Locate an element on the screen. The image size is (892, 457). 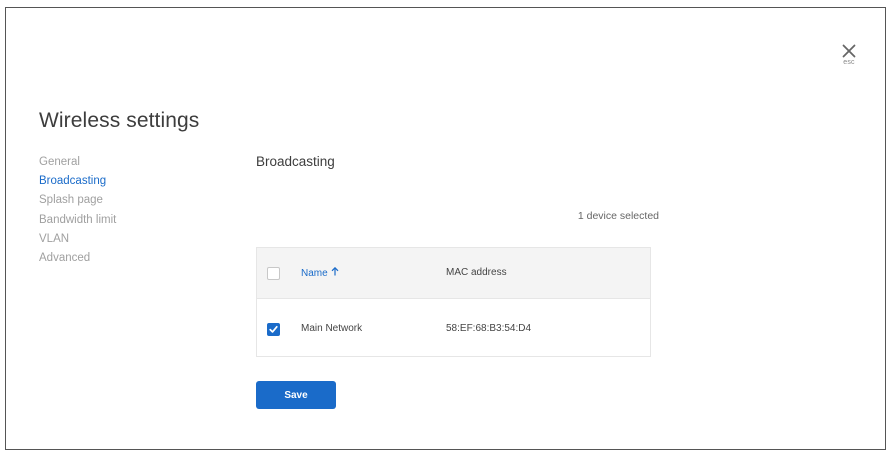
nav-item-advanced: Advanced is located at coordinates (77, 258).